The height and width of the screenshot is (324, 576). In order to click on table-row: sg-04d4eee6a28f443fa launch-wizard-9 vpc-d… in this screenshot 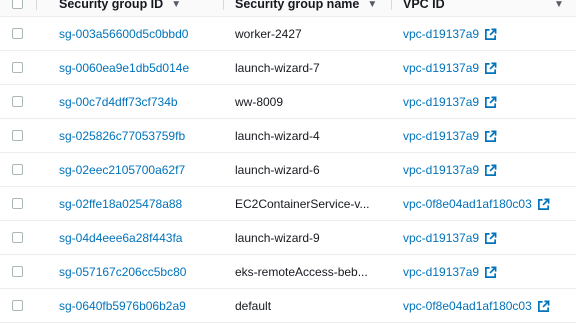, I will do `click(288, 238)`.